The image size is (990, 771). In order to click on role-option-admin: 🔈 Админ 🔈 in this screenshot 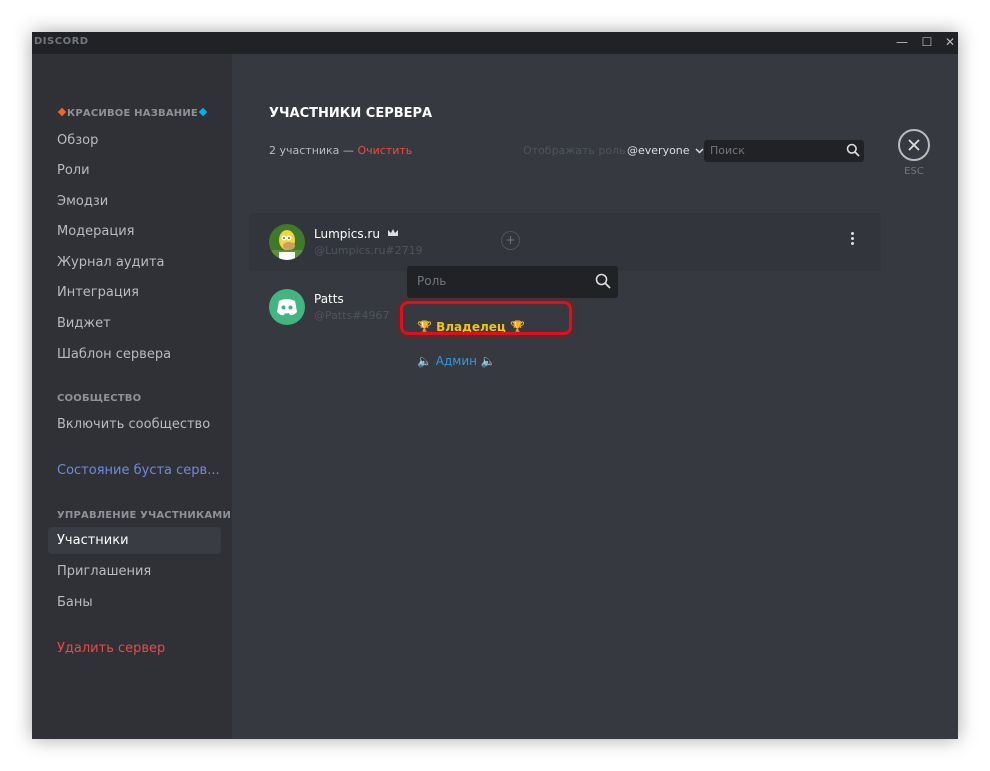, I will do `click(456, 361)`.